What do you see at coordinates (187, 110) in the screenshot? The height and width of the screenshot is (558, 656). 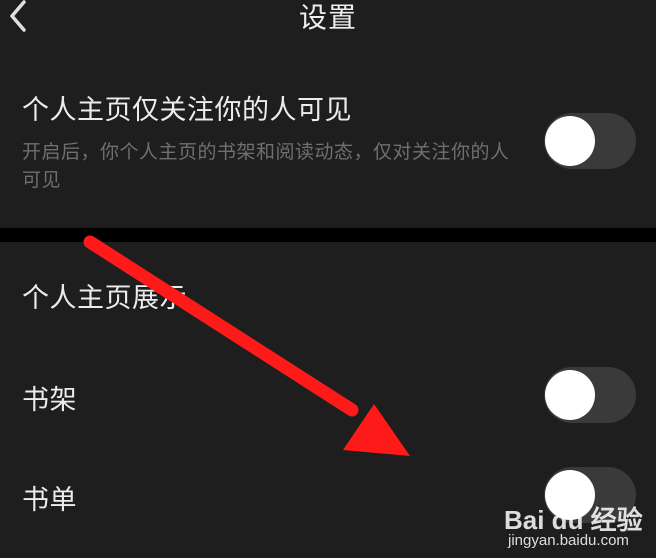 I see `privacy-setting-title: 个人主页仅关注你的人可见` at bounding box center [187, 110].